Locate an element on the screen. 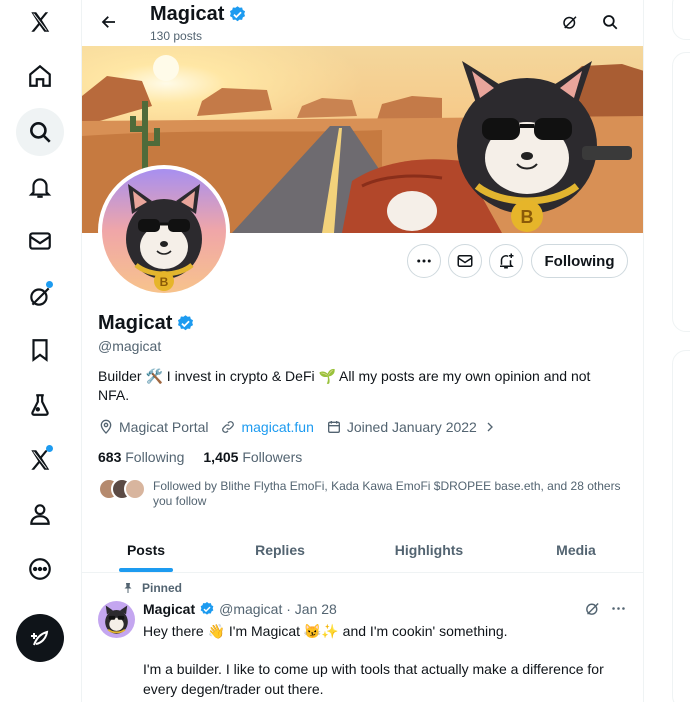  tab-media: Media is located at coordinates (575, 550).